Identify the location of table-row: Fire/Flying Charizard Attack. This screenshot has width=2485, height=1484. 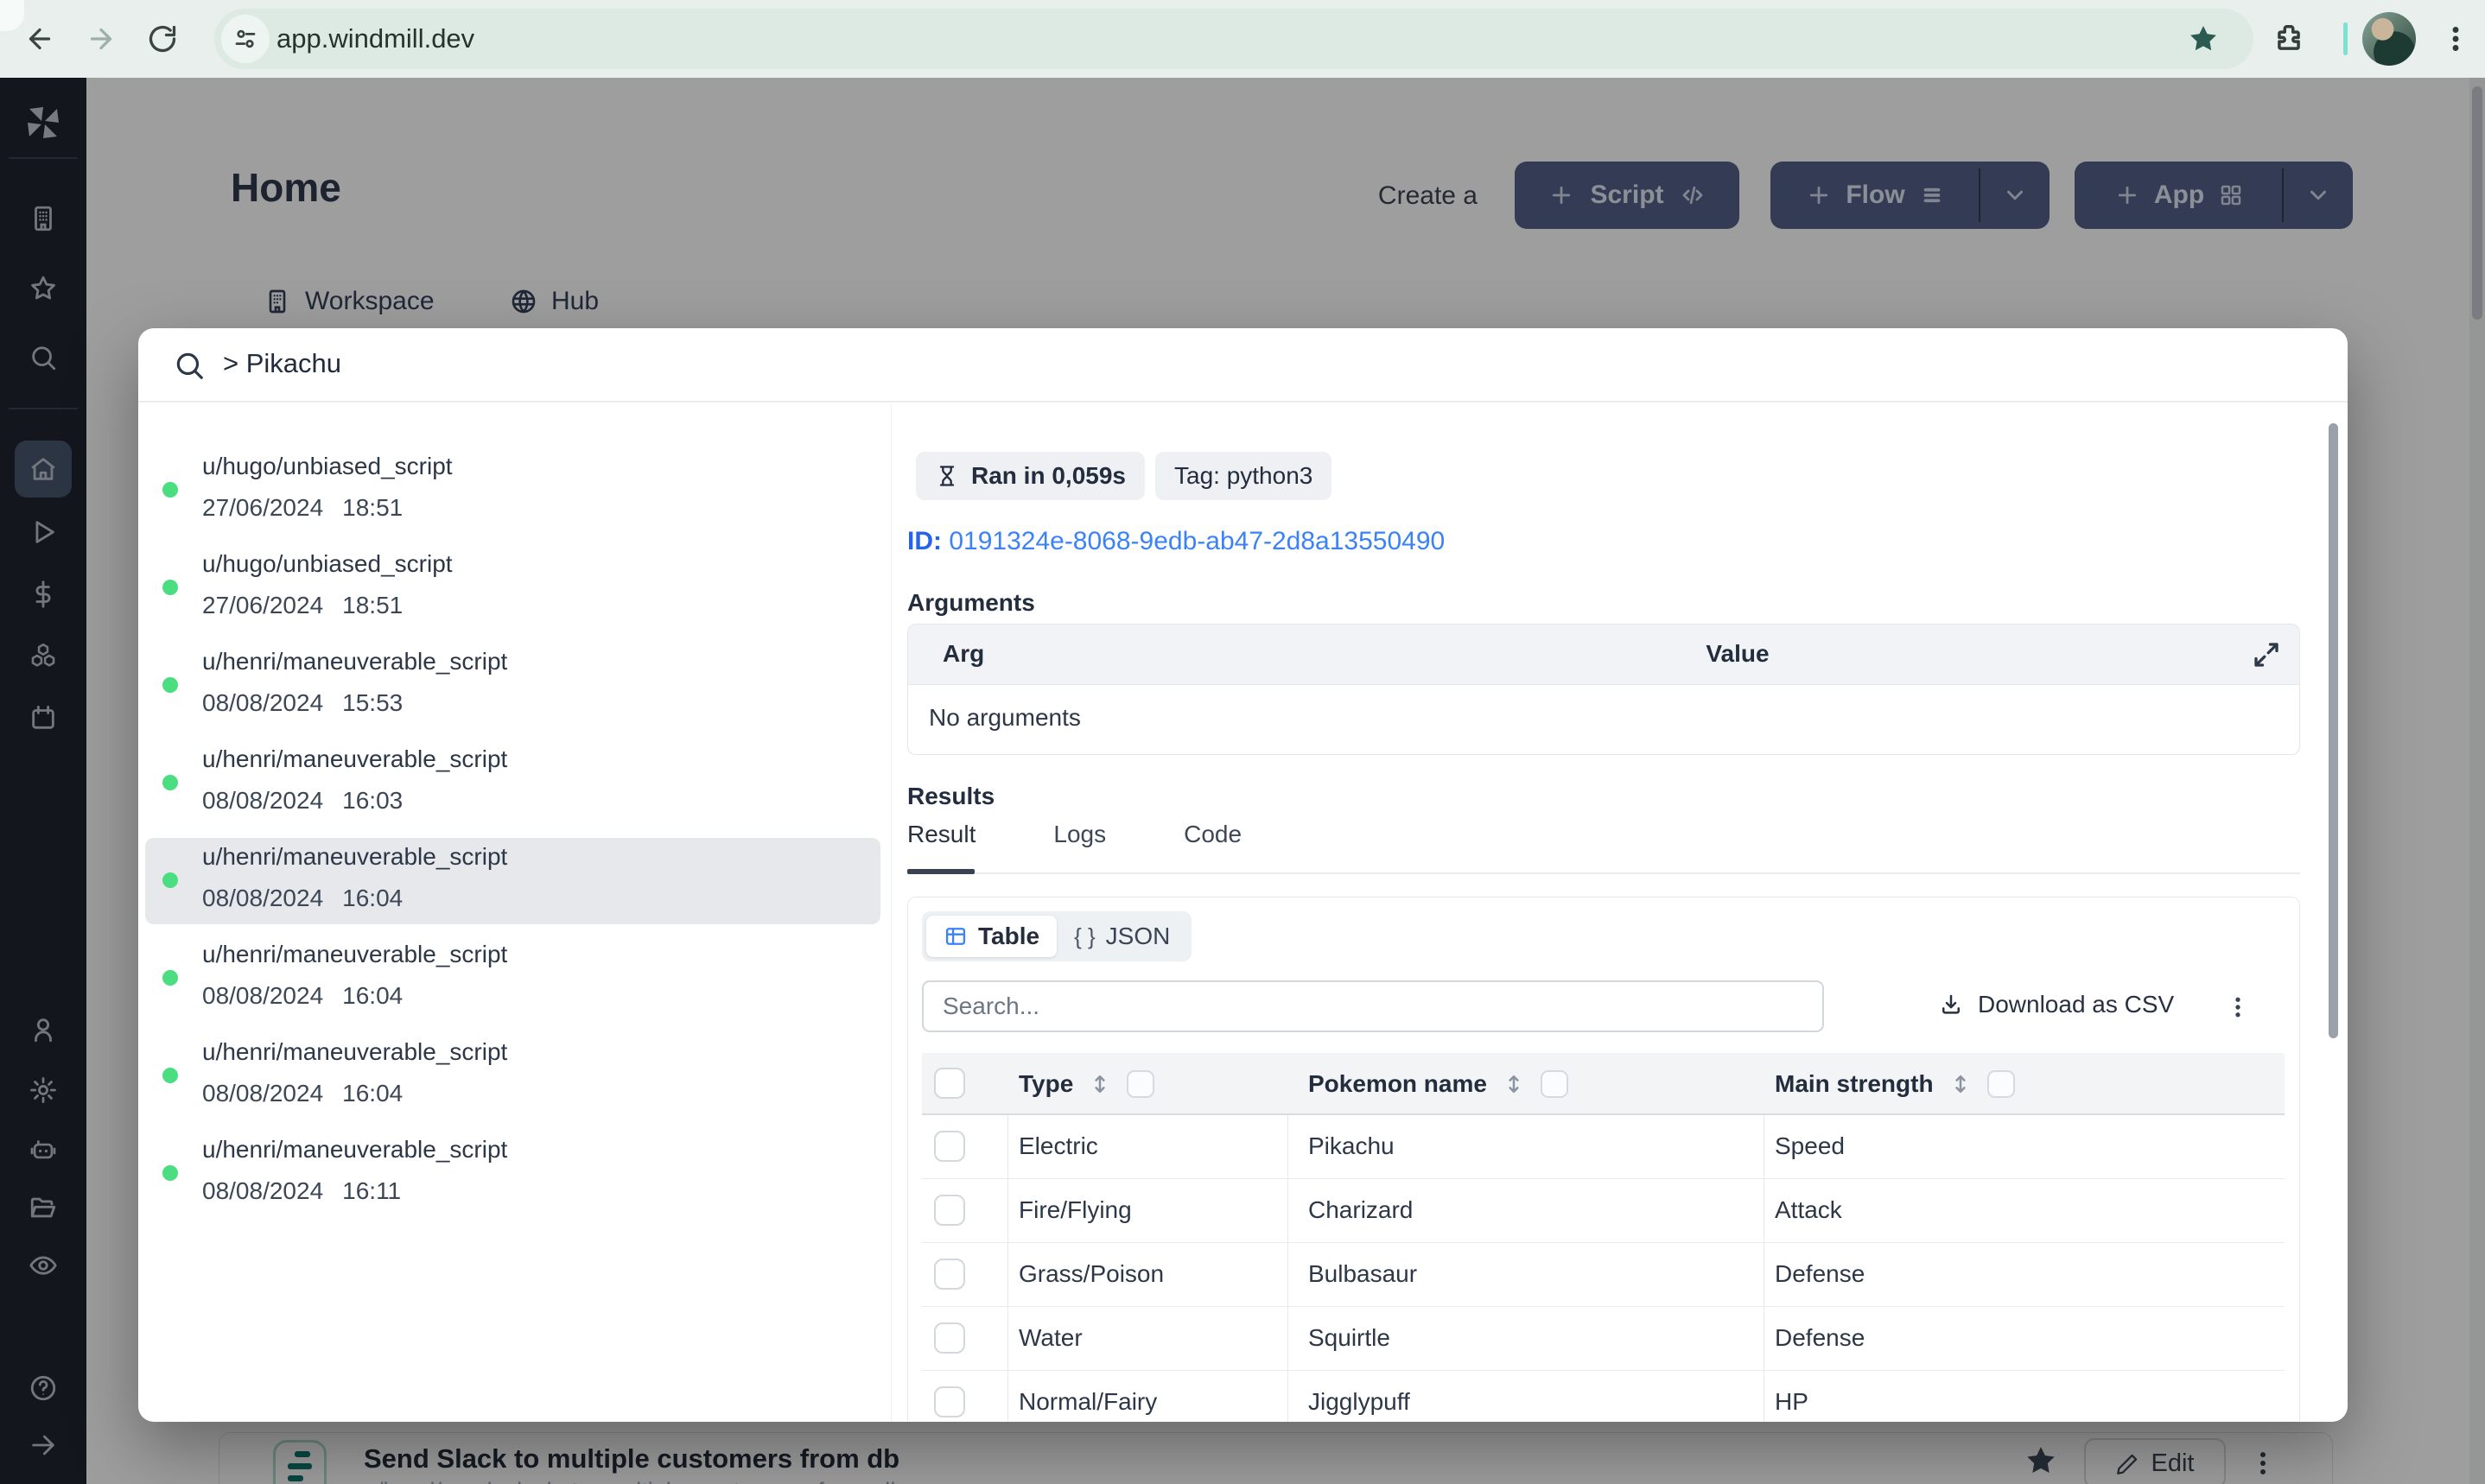
(1603, 1211).